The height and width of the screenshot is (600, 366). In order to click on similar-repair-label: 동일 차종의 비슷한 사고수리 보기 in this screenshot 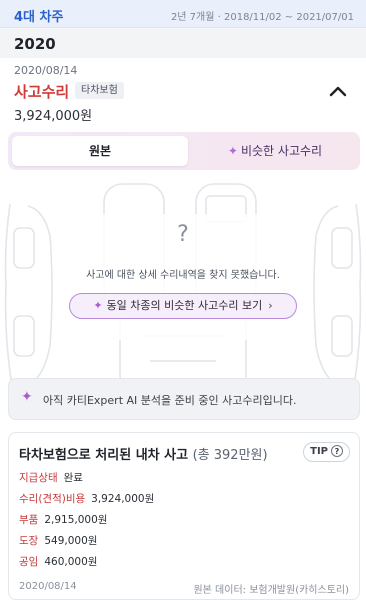, I will do `click(184, 305)`.